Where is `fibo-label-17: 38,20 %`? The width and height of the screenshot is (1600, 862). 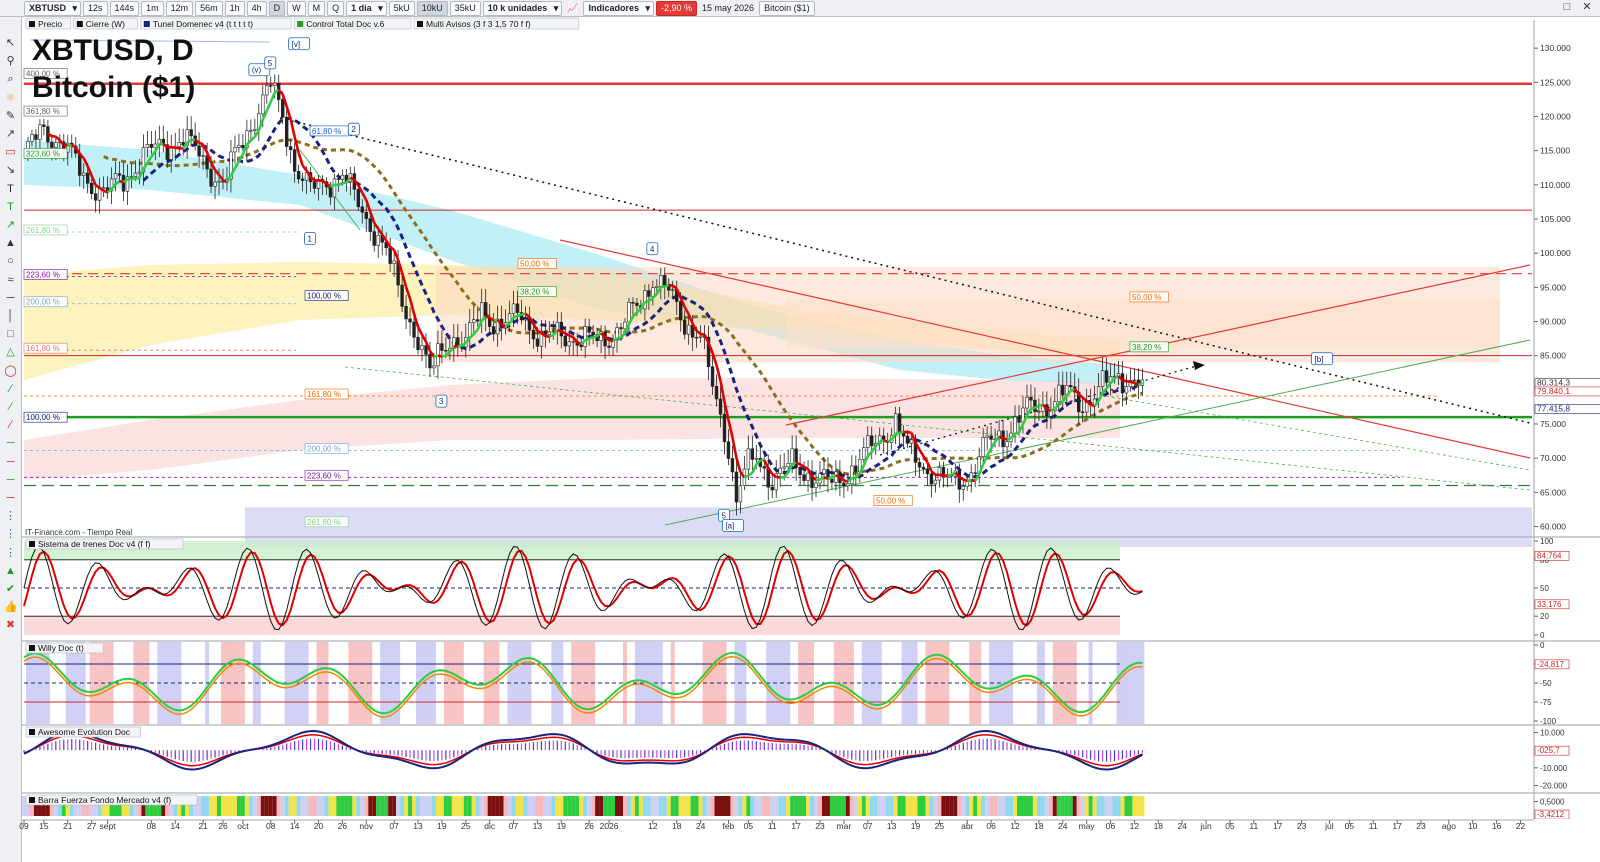 fibo-label-17: 38,20 % is located at coordinates (1146, 347).